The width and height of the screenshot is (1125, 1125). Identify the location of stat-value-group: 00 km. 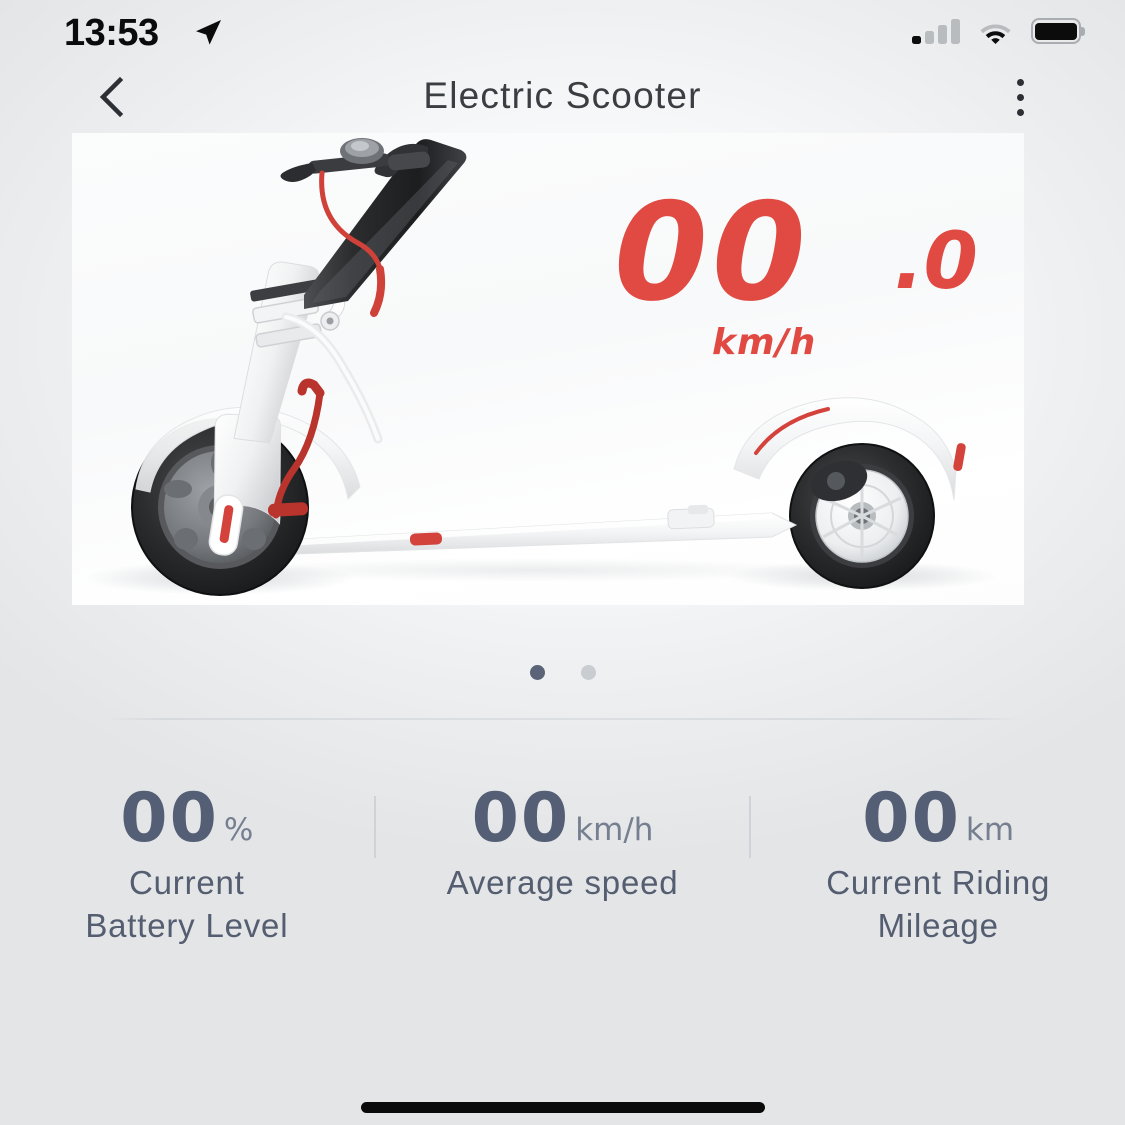
(938, 818).